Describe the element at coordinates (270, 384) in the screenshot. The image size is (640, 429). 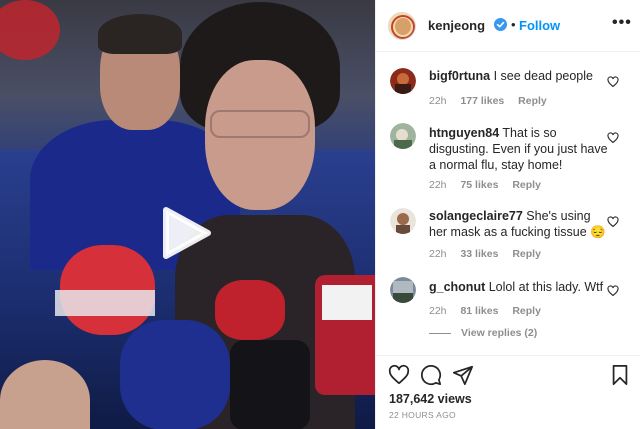
I see `video-microphone-black` at that location.